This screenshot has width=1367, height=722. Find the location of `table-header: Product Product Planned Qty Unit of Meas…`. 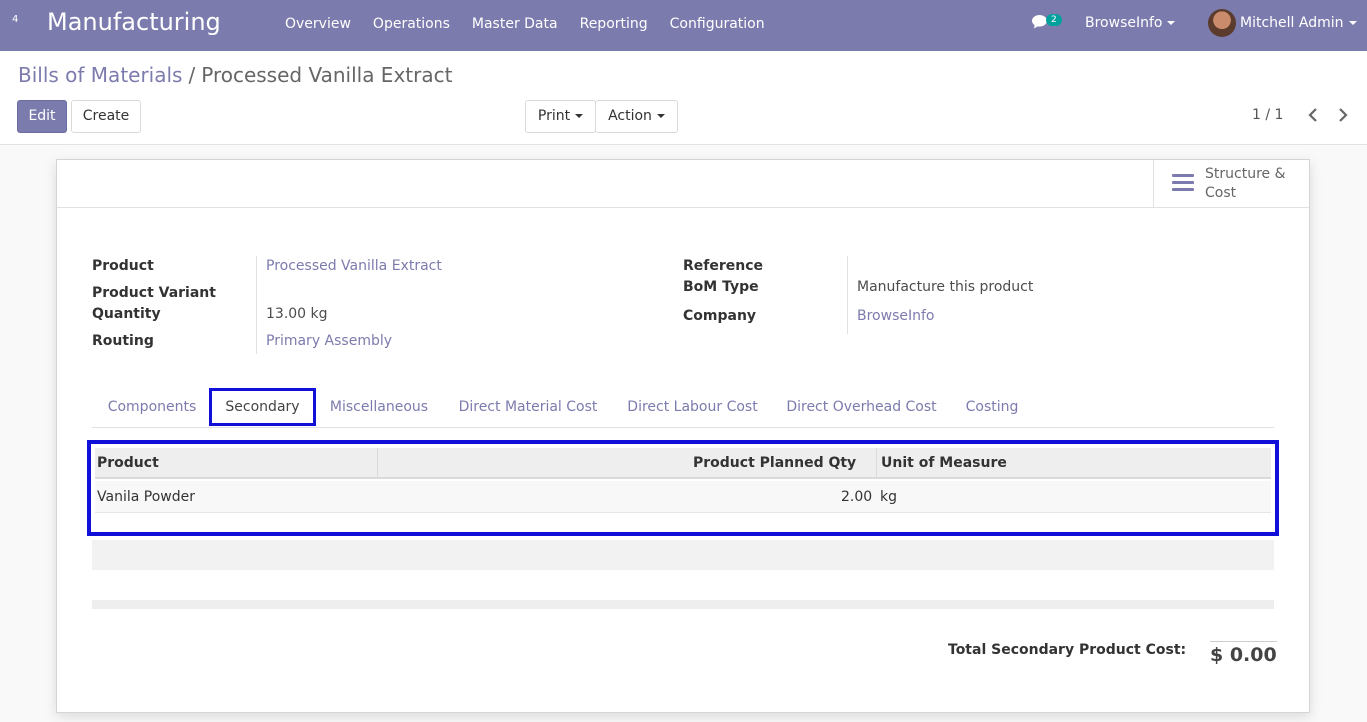

table-header: Product Product Planned Qty Unit of Meas… is located at coordinates (683, 463).